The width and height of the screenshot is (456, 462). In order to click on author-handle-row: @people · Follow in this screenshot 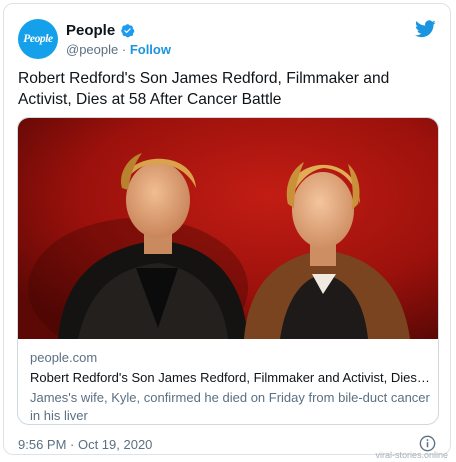, I will do `click(118, 49)`.